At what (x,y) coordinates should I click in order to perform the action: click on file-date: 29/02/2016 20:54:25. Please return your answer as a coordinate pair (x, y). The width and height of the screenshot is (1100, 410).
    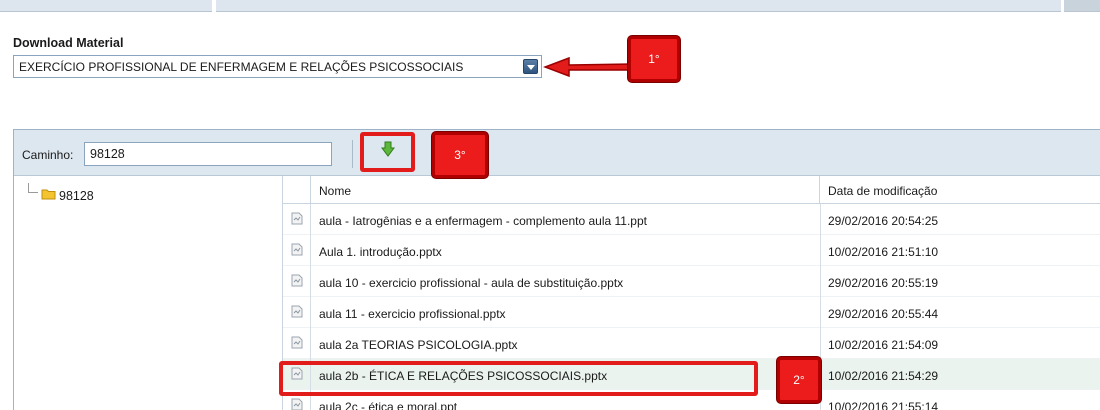
    Looking at the image, I should click on (883, 221).